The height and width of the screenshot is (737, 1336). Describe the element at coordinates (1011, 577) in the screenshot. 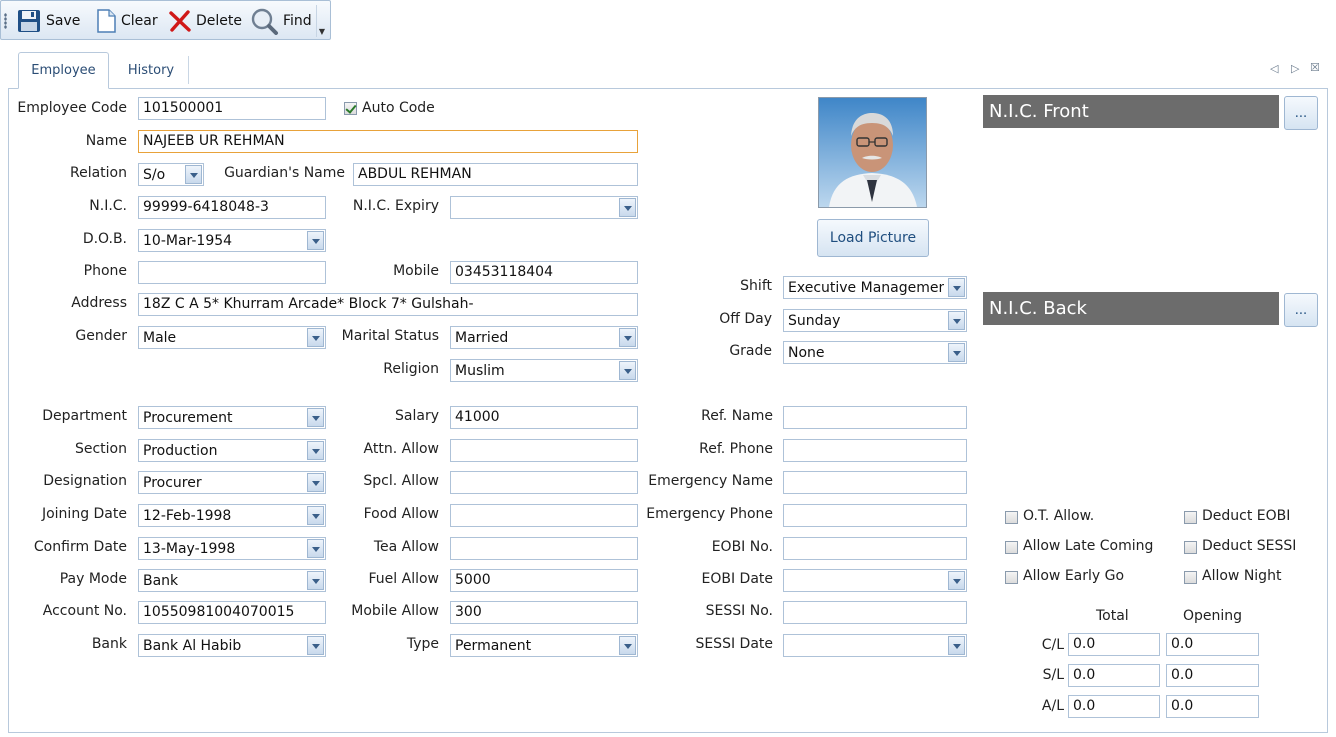

I see `allow-early-go-checkbox` at that location.